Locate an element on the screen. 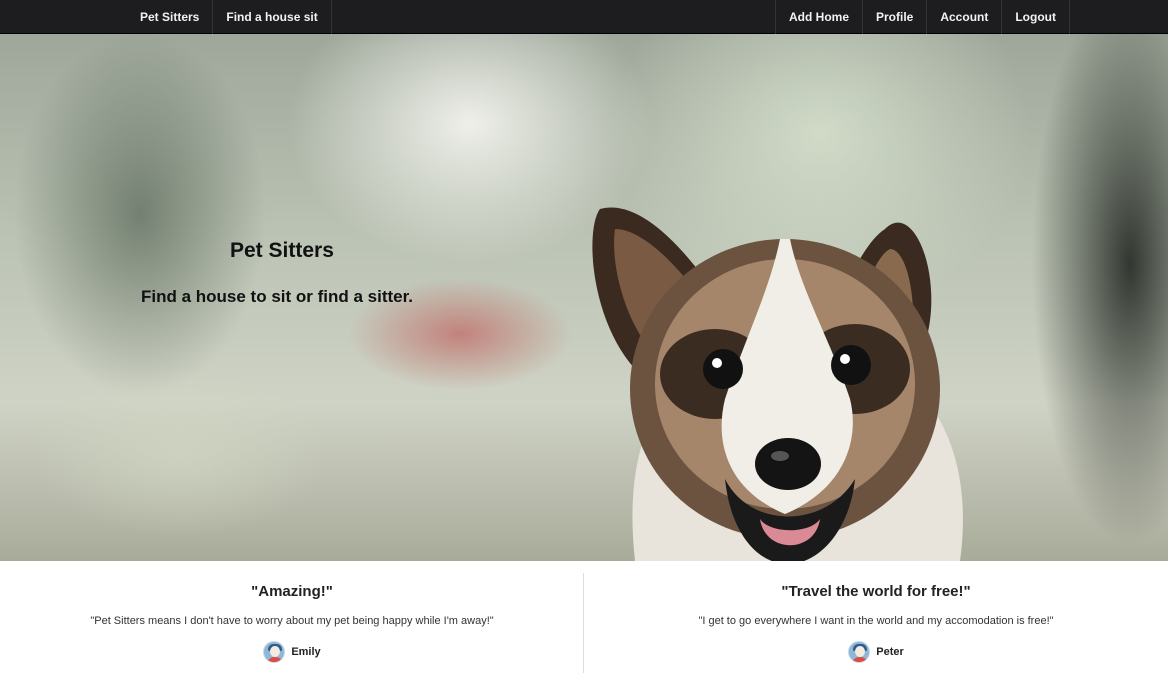 The width and height of the screenshot is (1168, 673). testimonial-author: Emily is located at coordinates (292, 652).